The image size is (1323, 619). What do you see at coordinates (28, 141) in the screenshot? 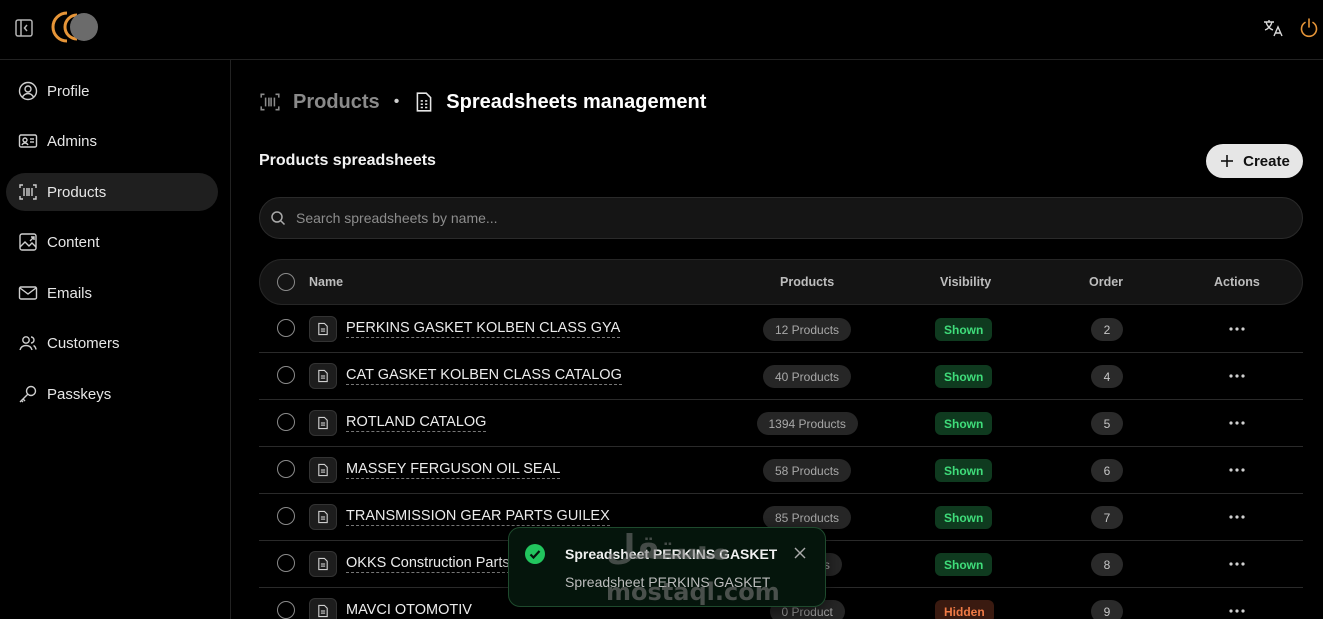
I see `id-card-icon` at bounding box center [28, 141].